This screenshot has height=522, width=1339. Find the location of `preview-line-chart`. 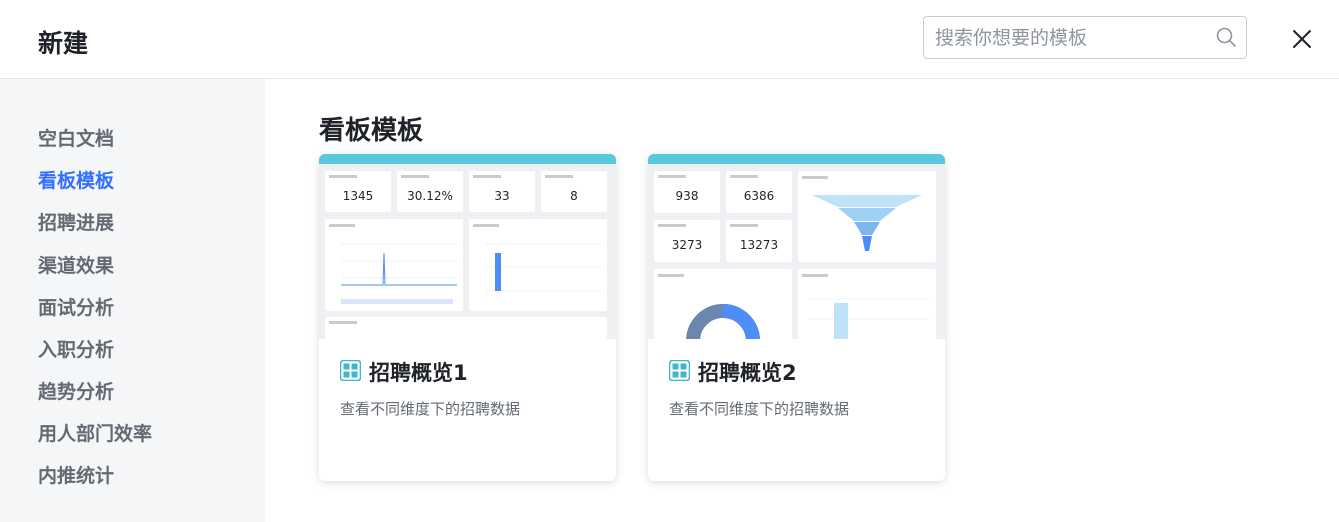

preview-line-chart is located at coordinates (393, 264).